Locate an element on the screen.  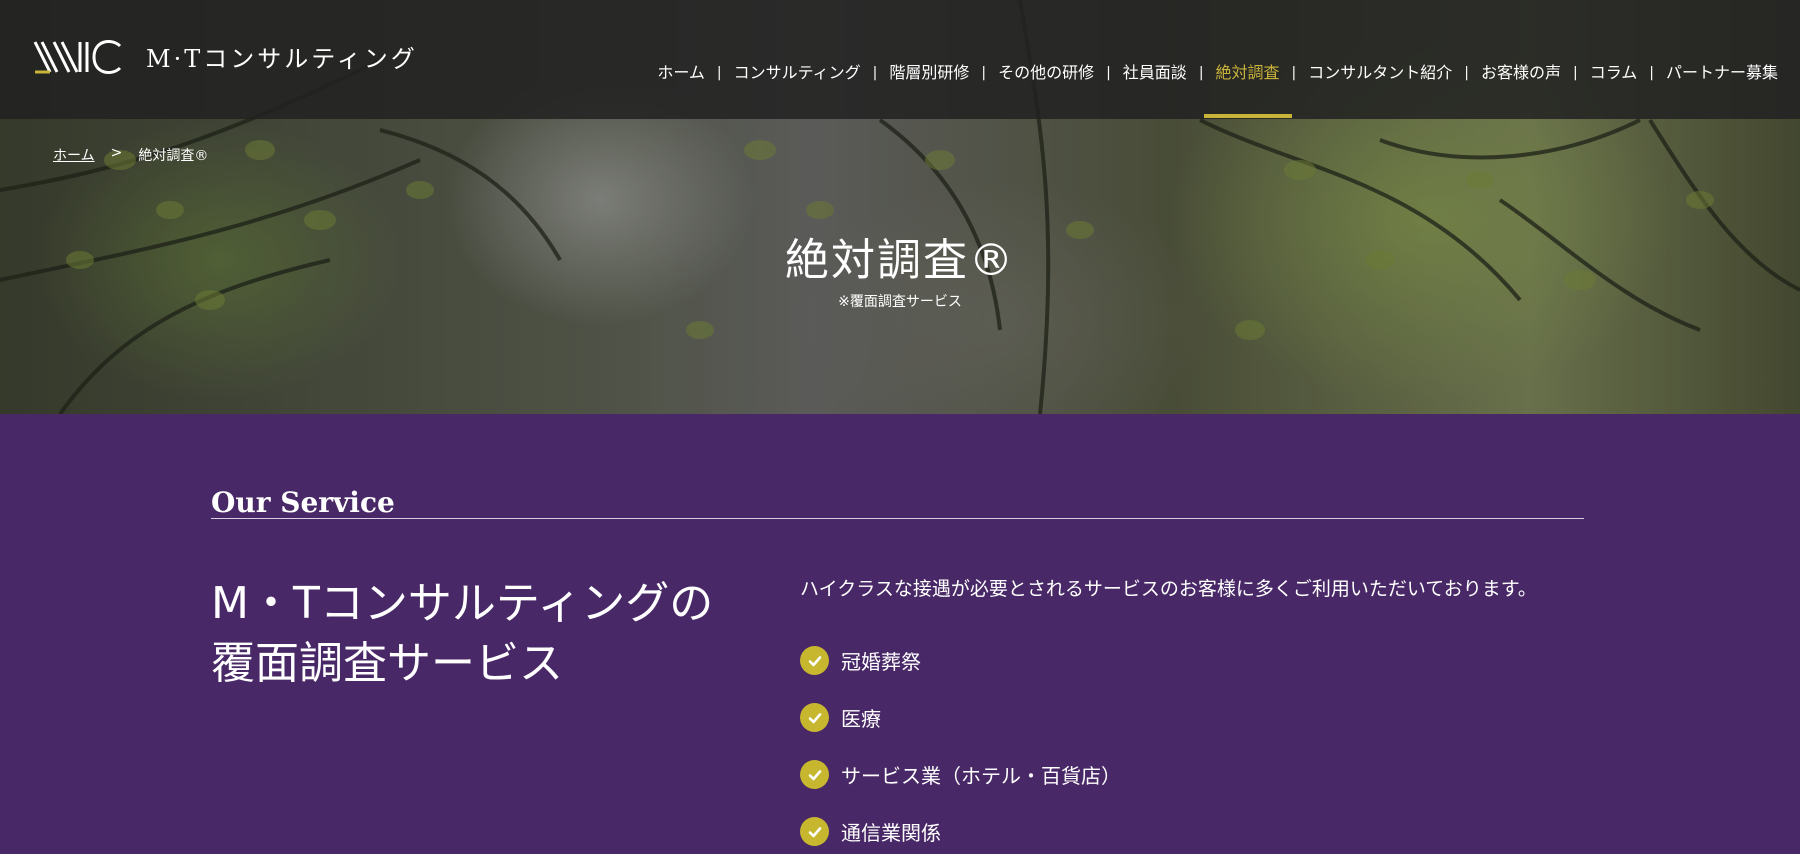
service-title: M・Tコンサルティングの 覆面調査サービス is located at coordinates (462, 634).